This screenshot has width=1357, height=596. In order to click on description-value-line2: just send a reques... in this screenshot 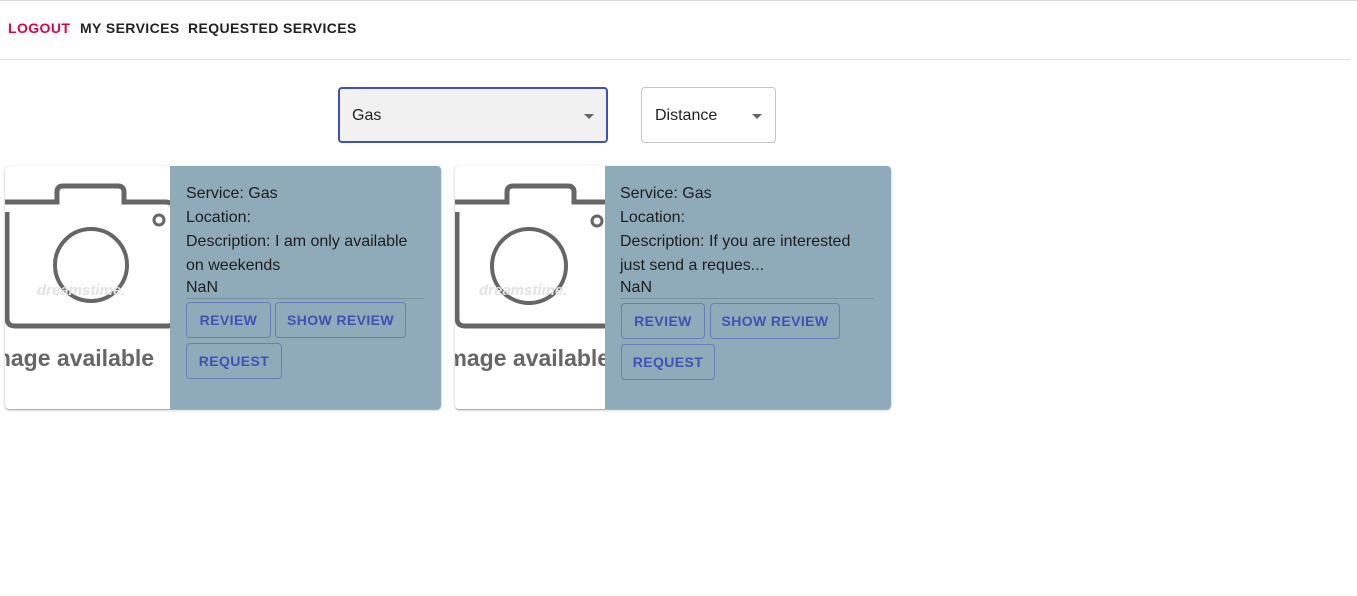, I will do `click(692, 265)`.